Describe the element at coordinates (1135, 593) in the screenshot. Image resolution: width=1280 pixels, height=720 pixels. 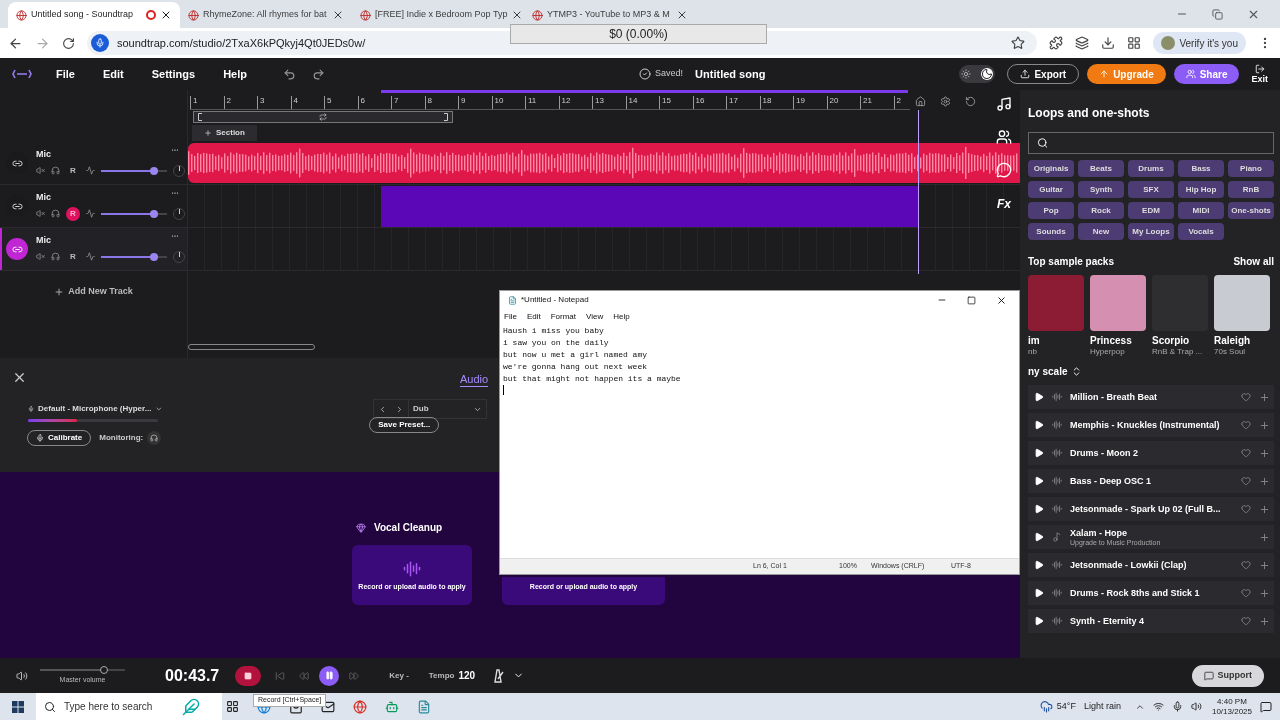
I see `loop-title: Drums - Rock 8ths and Stick 1` at that location.